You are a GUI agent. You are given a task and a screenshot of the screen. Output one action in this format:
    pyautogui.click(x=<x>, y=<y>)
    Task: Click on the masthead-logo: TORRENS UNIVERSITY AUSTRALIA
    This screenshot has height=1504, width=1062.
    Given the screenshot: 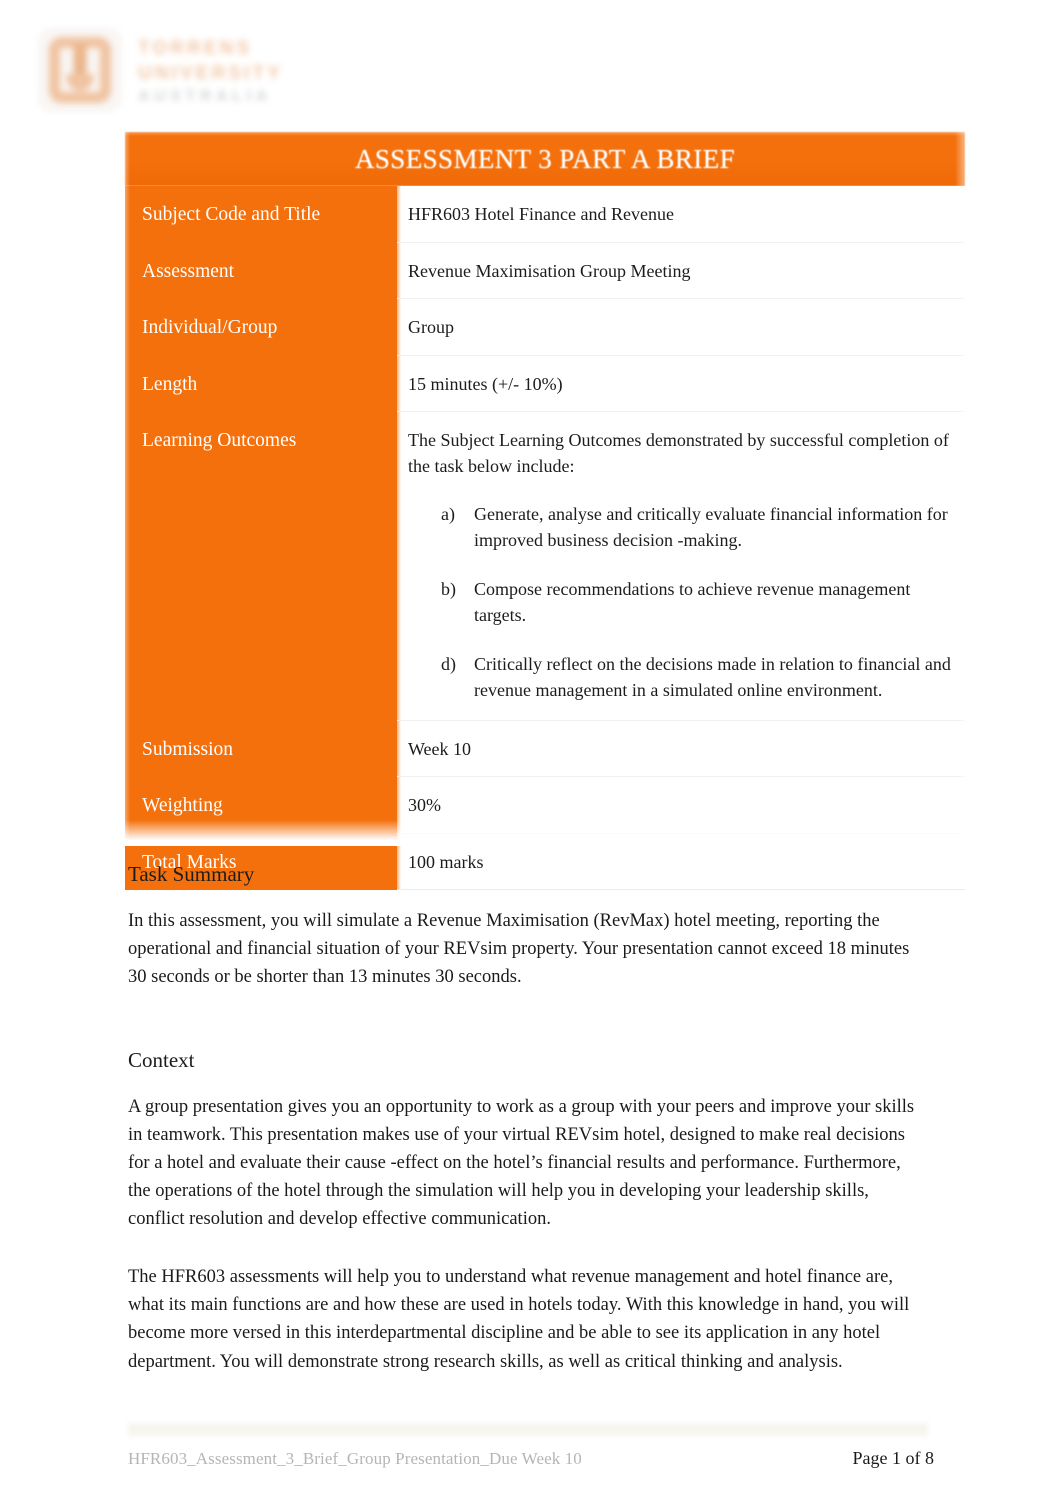 What is the action you would take?
    pyautogui.click(x=198, y=70)
    